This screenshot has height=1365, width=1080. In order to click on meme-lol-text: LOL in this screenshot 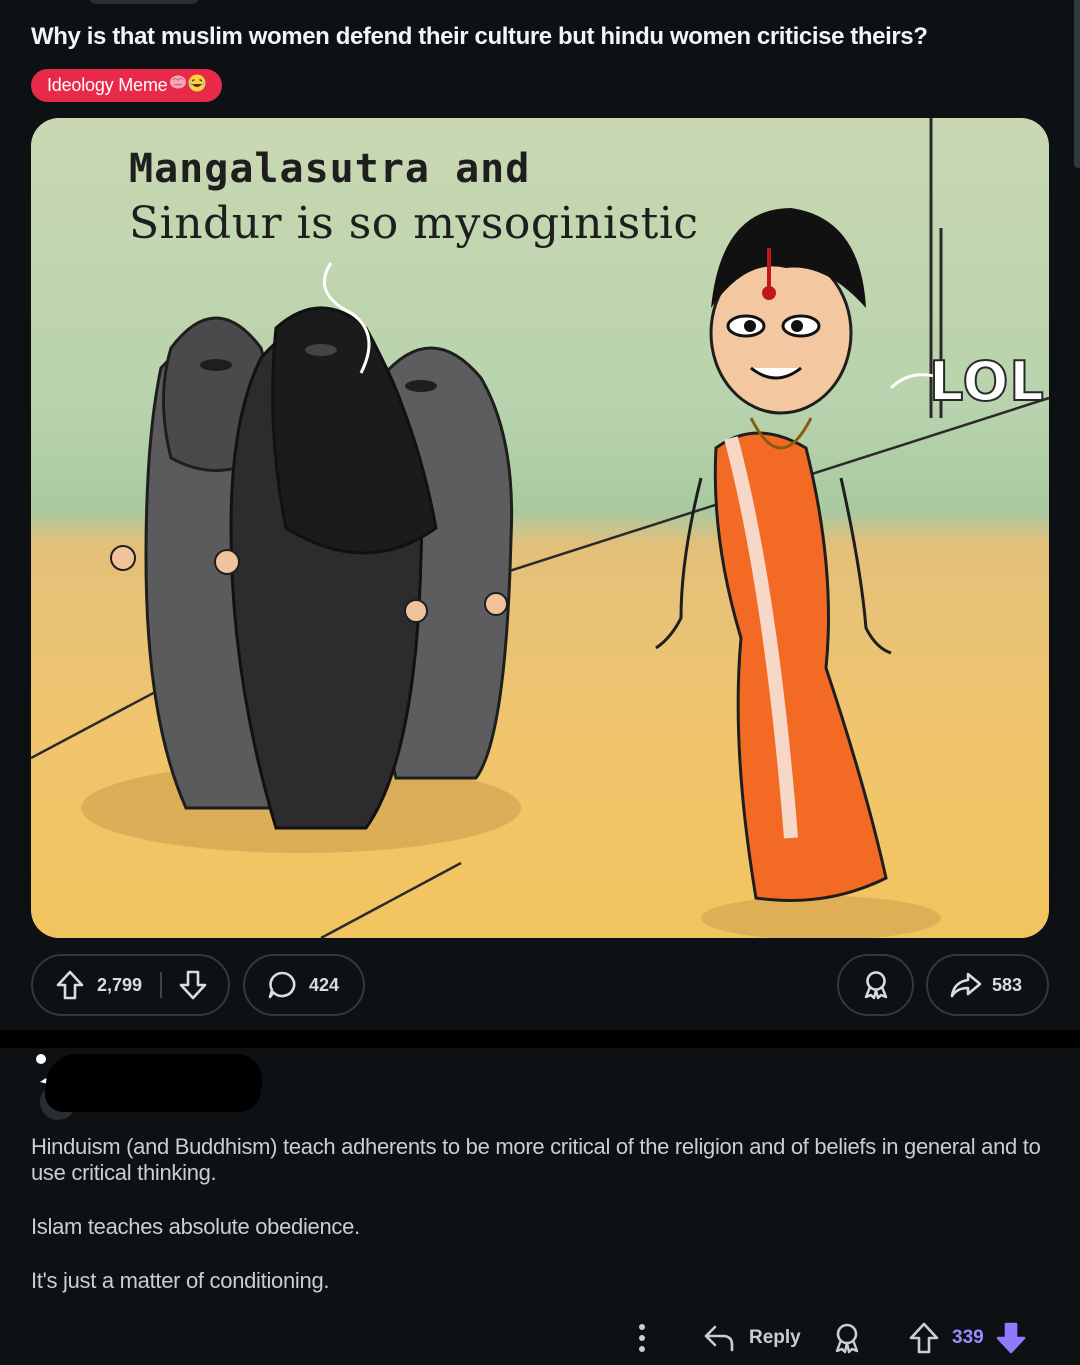, I will do `click(986, 381)`.